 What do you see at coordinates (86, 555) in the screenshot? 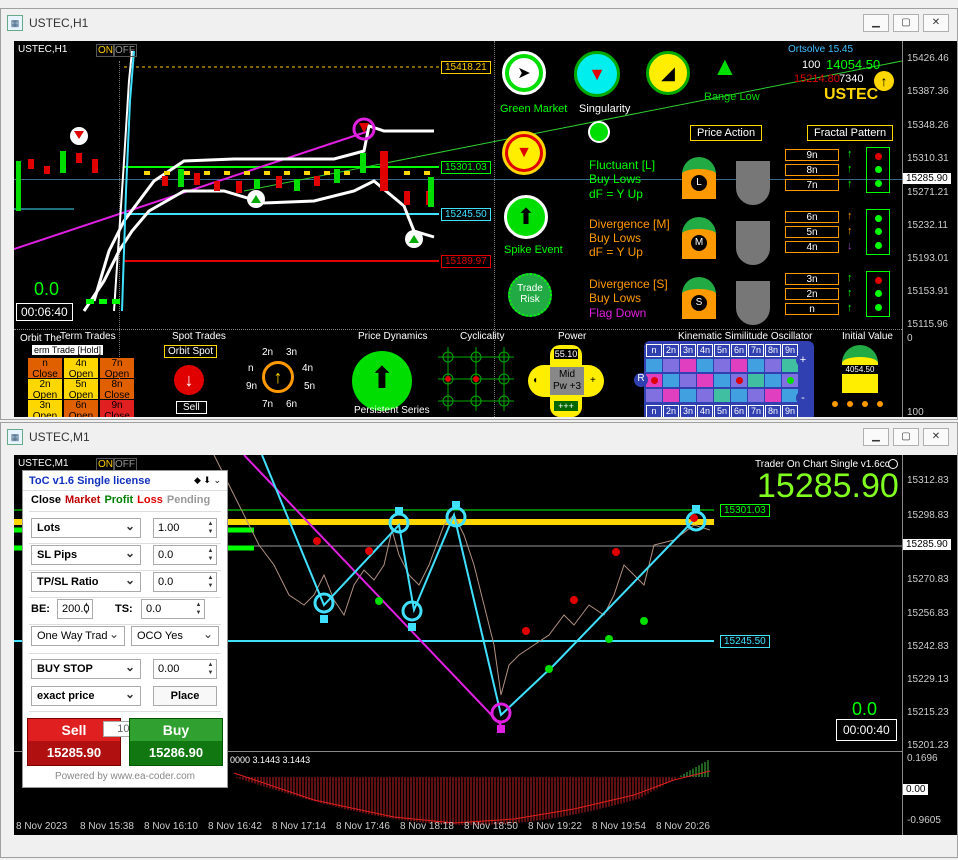
I see `sl-select: SL Pips` at bounding box center [86, 555].